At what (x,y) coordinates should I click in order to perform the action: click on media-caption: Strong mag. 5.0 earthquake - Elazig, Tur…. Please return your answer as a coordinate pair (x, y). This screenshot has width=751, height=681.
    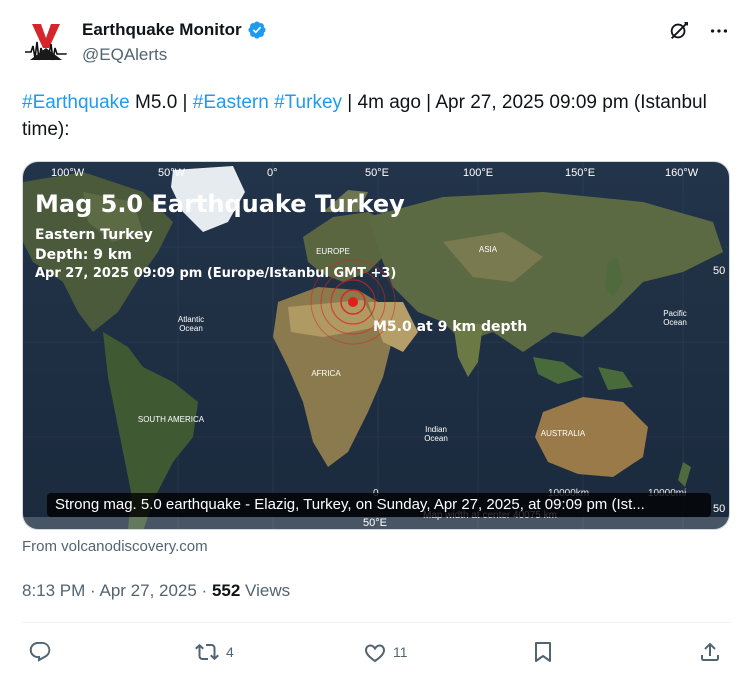
    Looking at the image, I should click on (379, 505).